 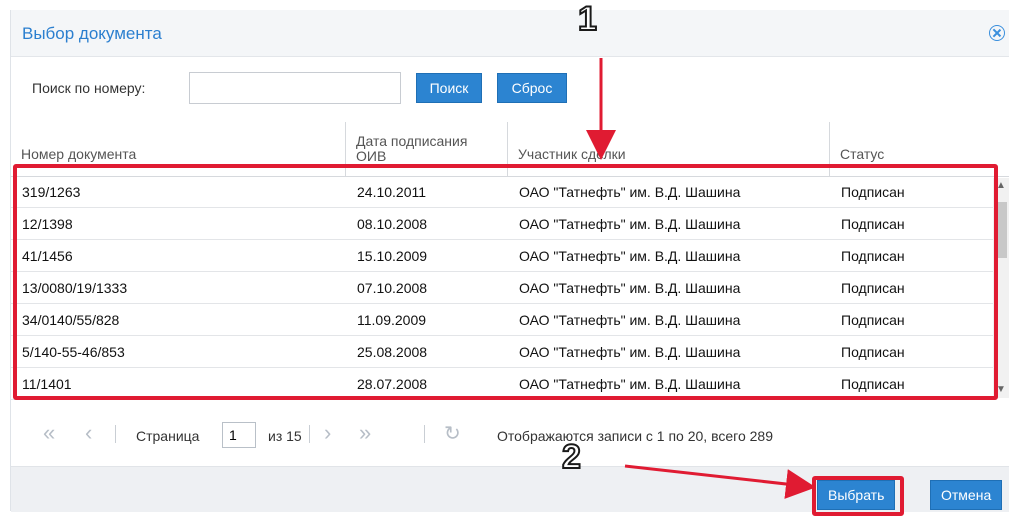 I want to click on reset-button: Сброс, so click(x=532, y=88).